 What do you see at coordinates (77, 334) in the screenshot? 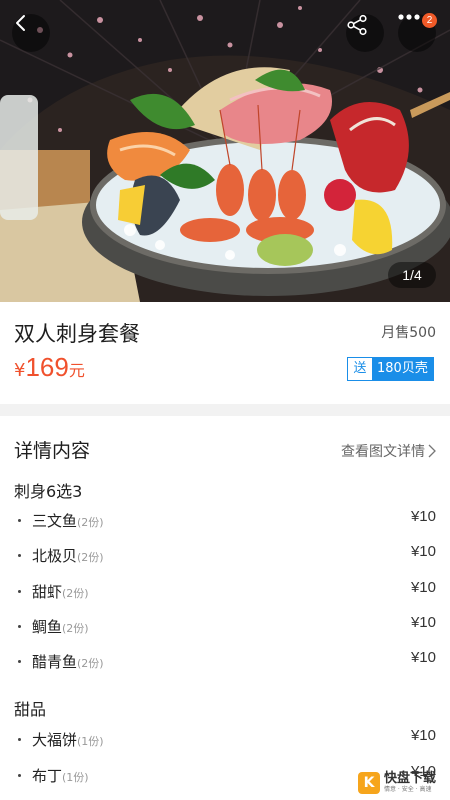
I see `product-title: 双人刺身套餐` at bounding box center [77, 334].